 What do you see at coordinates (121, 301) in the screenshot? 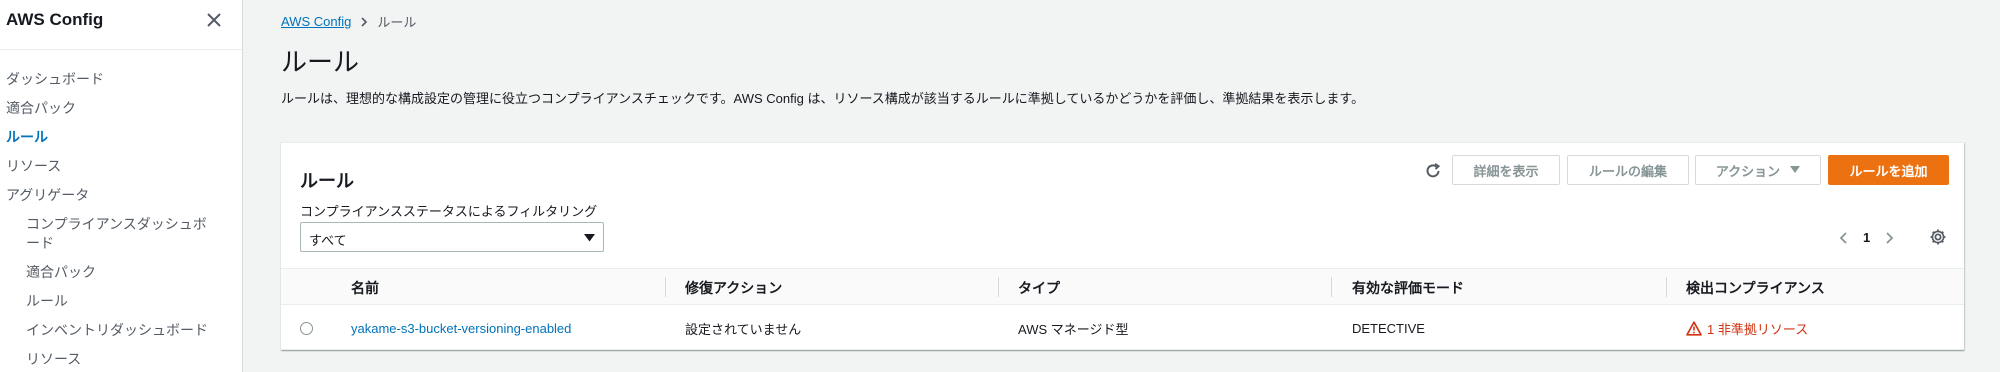
I see `sidebar-item-agg-rules: ルール` at bounding box center [121, 301].